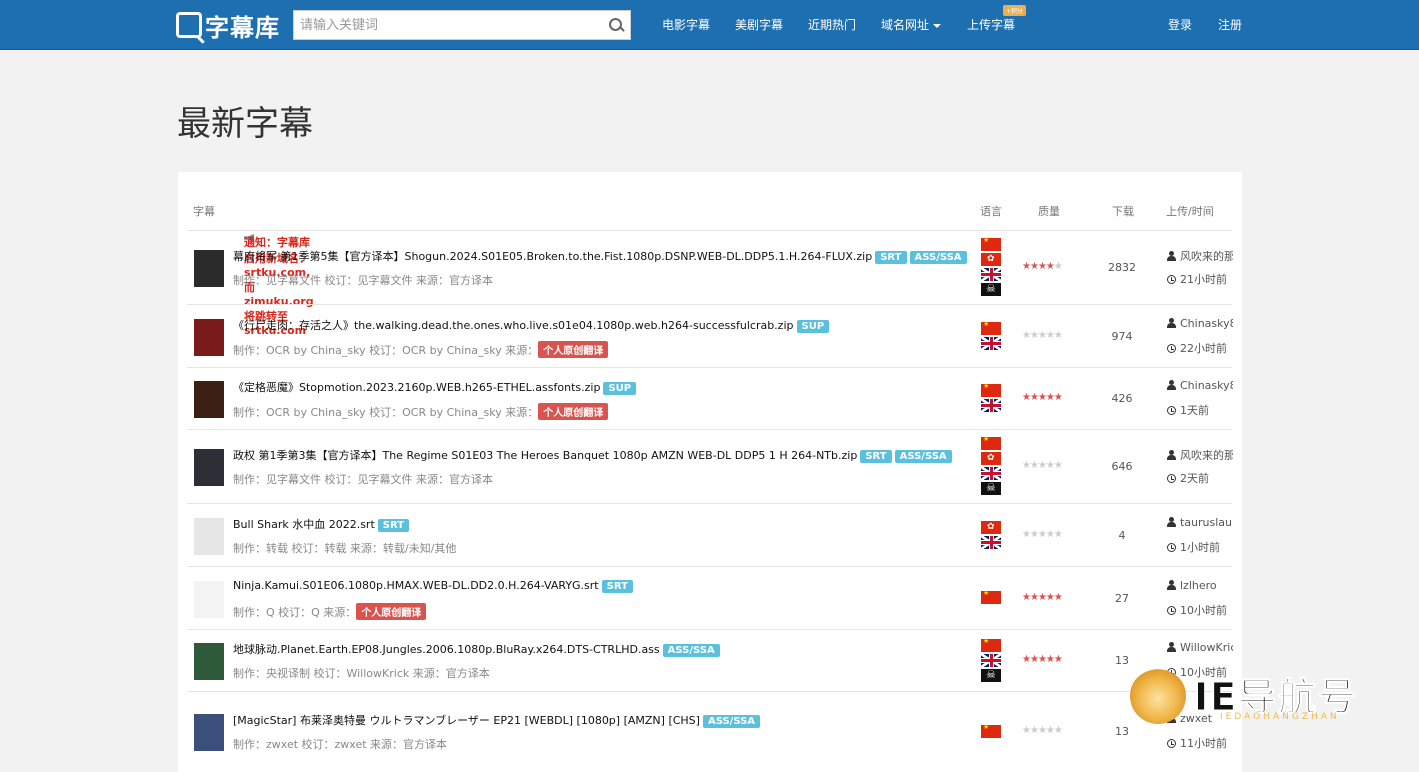 The height and width of the screenshot is (772, 1419). What do you see at coordinates (1123, 211) in the screenshot?
I see `col-downloads: 下载` at bounding box center [1123, 211].